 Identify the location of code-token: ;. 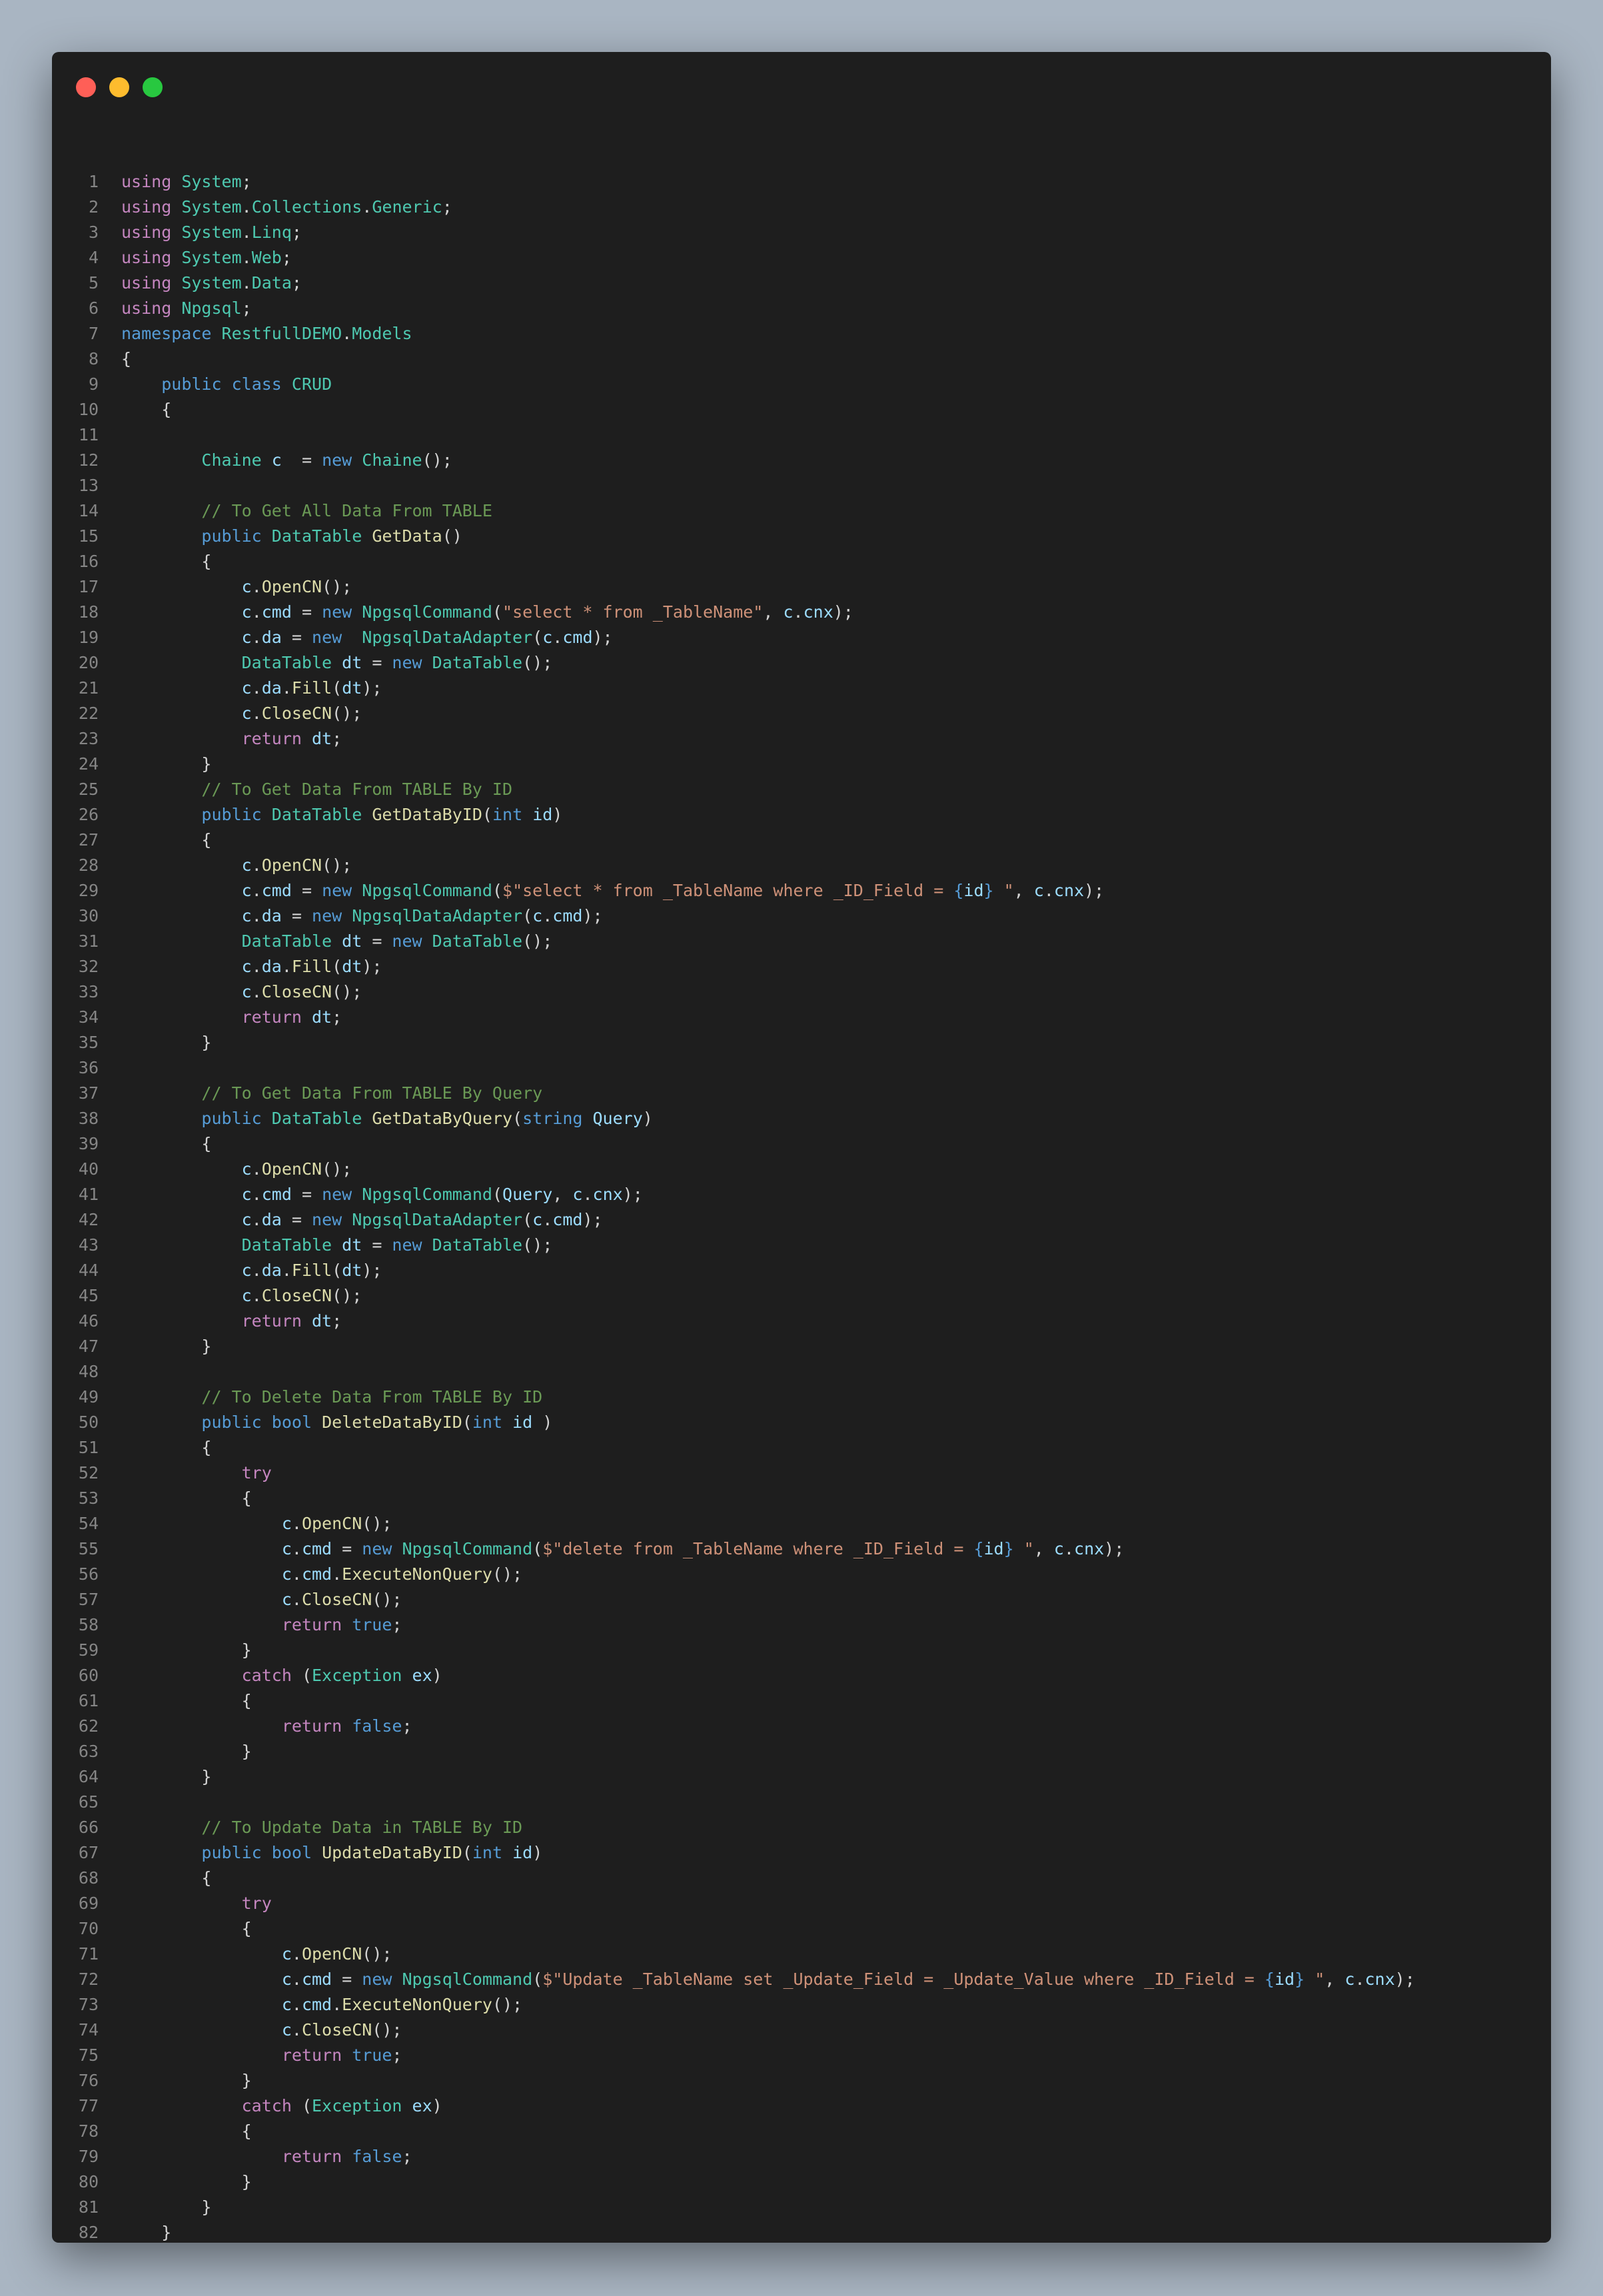
(337, 738).